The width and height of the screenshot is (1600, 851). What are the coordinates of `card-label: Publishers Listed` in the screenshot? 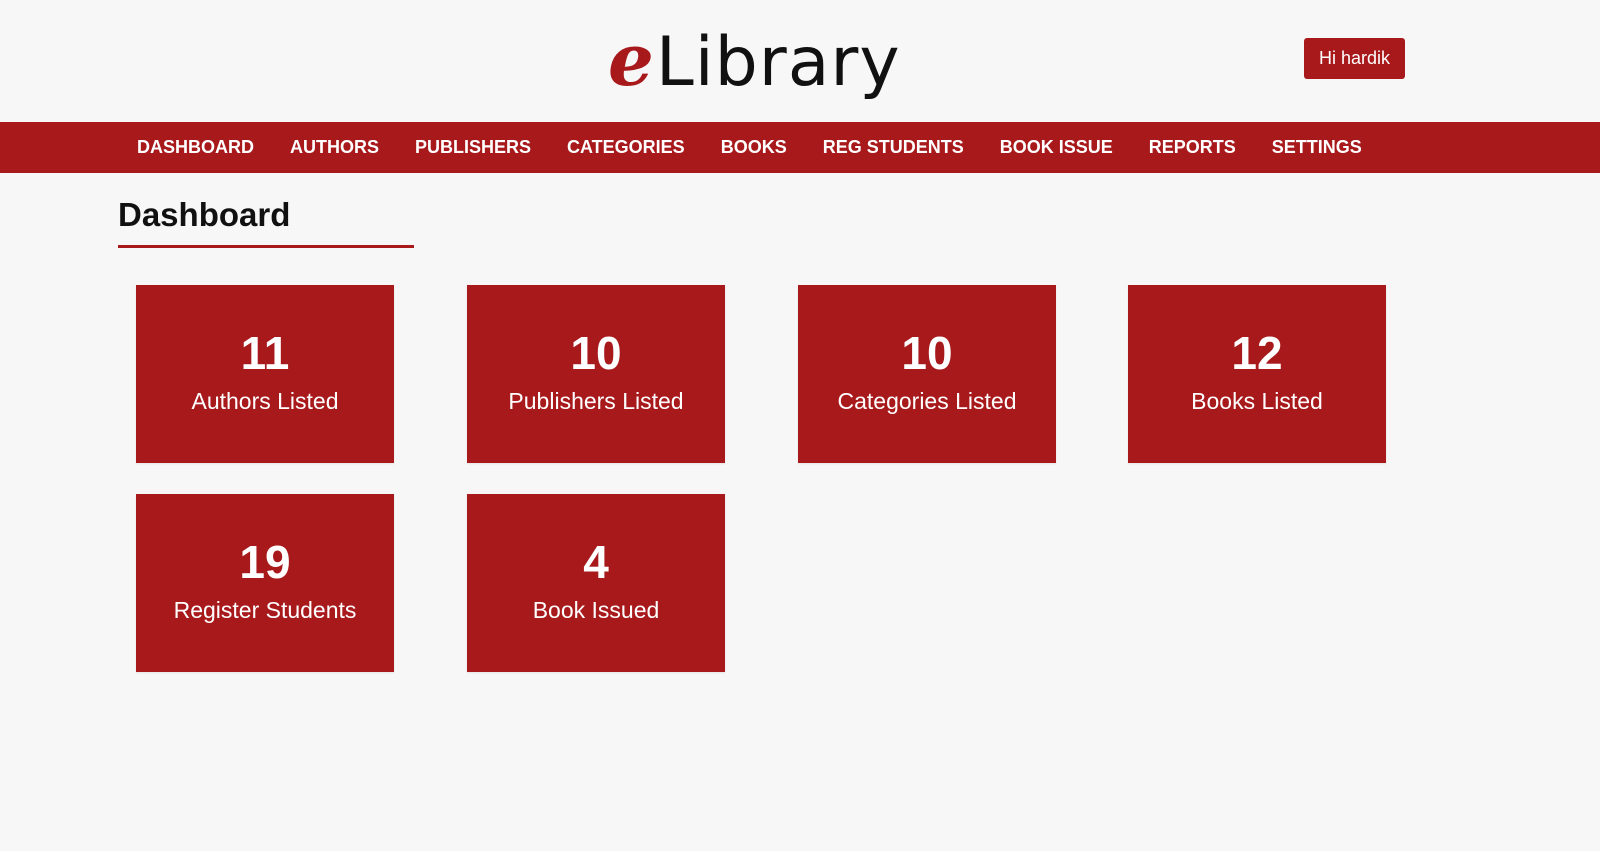 It's located at (596, 401).